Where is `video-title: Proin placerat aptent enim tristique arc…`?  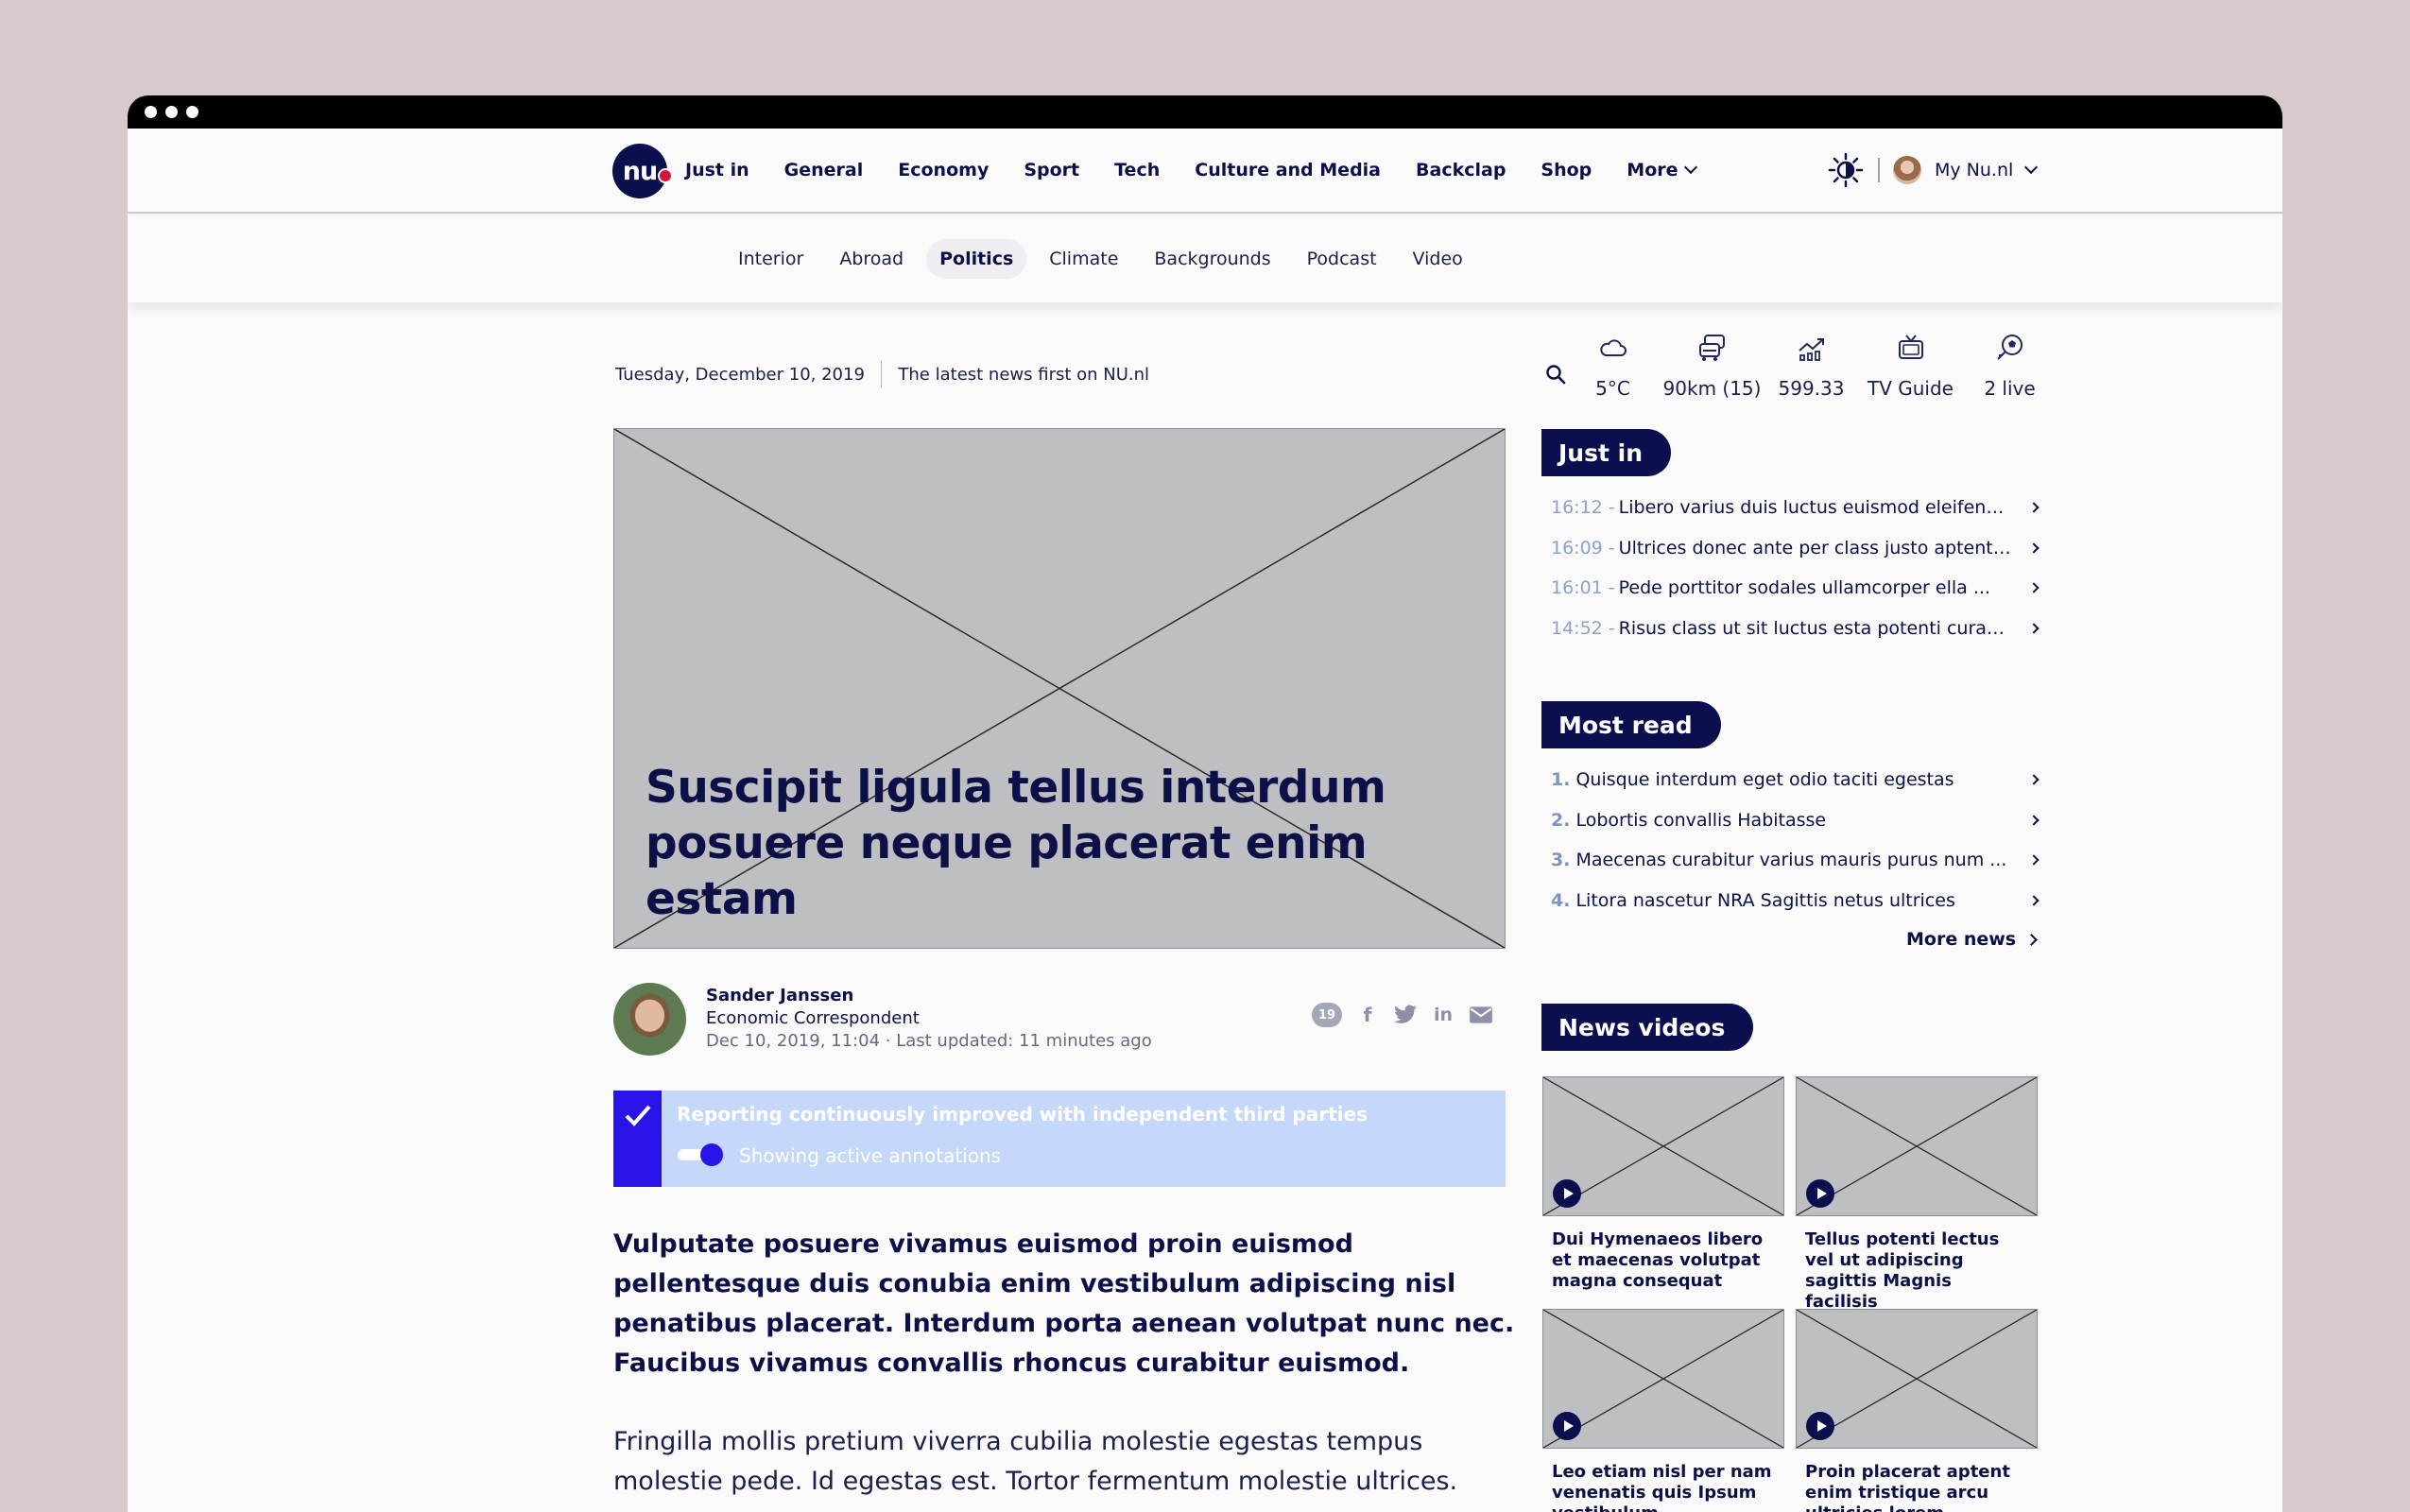 video-title: Proin placerat aptent enim tristique arc… is located at coordinates (1917, 1480).